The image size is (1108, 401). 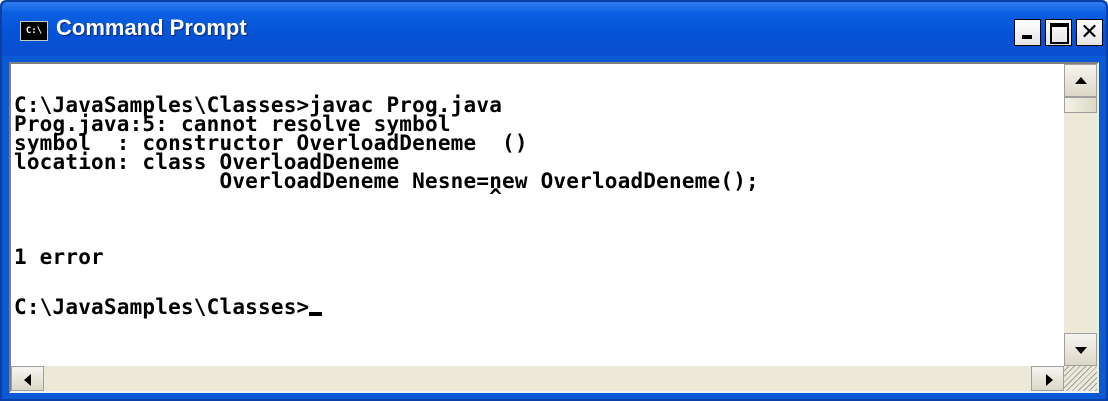 I want to click on maximize-icon, so click(x=1059, y=33).